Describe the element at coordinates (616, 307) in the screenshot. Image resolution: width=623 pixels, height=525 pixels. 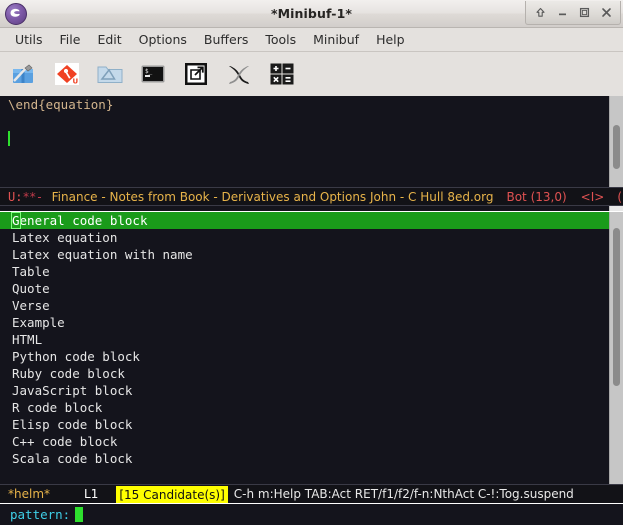
I see `helm-scrollbar-thumb` at that location.